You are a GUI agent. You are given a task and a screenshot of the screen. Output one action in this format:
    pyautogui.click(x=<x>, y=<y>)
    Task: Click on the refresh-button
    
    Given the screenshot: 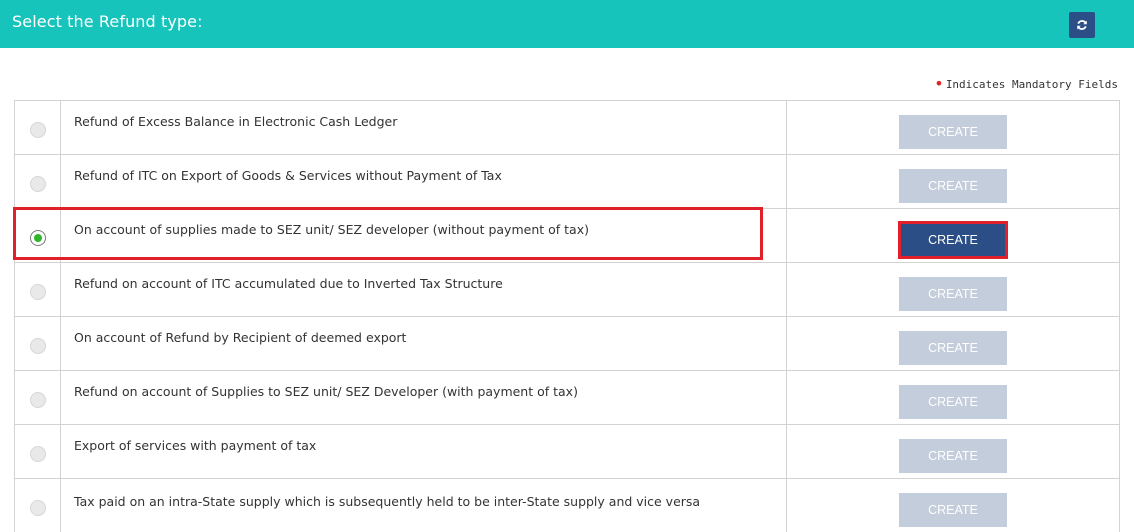 What is the action you would take?
    pyautogui.click(x=1082, y=25)
    